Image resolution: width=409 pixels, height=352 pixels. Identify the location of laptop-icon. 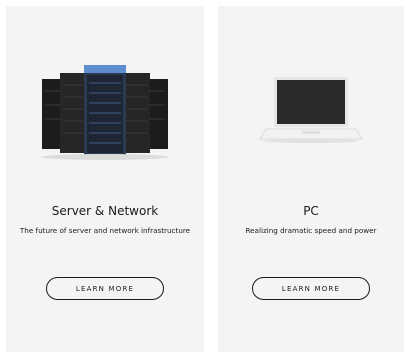
(311, 110).